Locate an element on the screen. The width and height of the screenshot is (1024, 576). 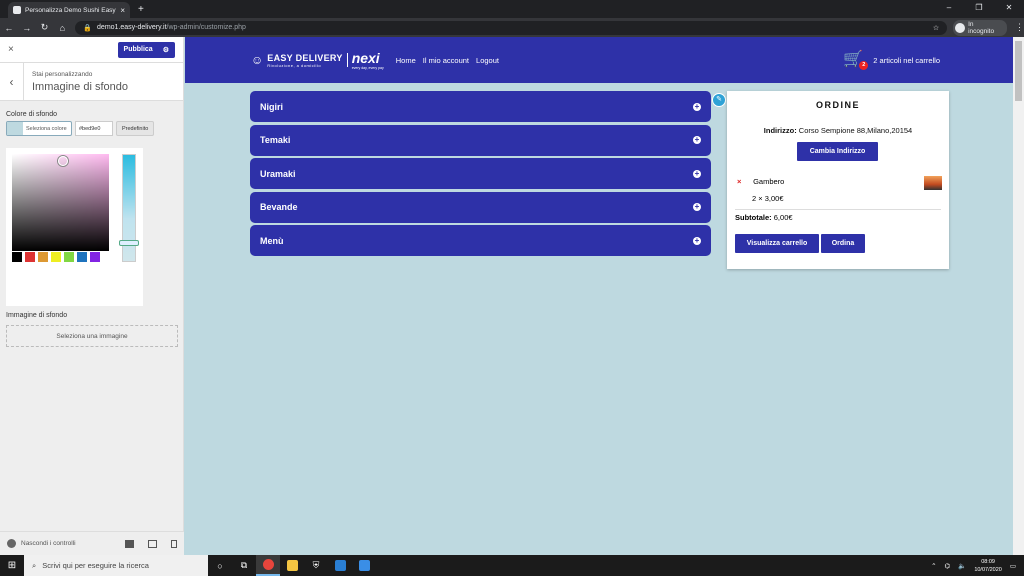
minimize-button: – is located at coordinates (949, 9).